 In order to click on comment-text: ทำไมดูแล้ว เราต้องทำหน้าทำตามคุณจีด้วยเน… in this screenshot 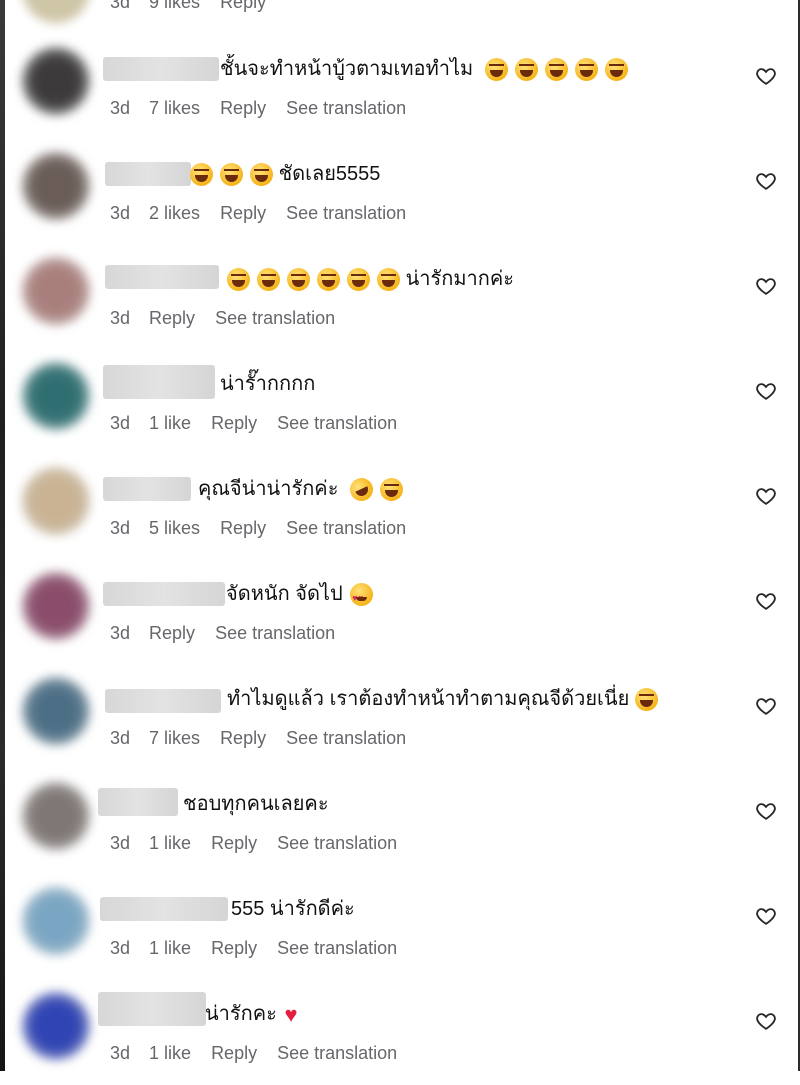, I will do `click(442, 699)`.